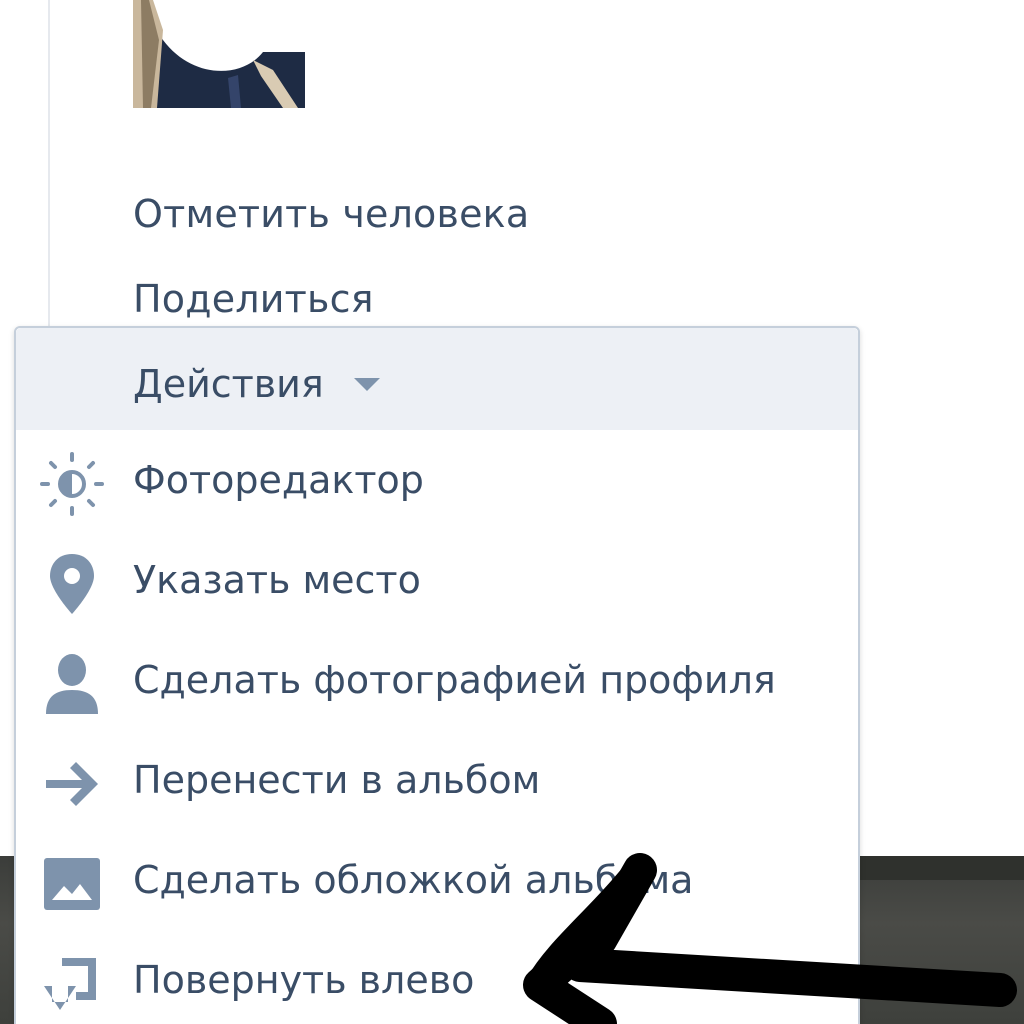 The image size is (1024, 1024). Describe the element at coordinates (228, 384) in the screenshot. I see `actions-dropdown-label: Действия` at that location.